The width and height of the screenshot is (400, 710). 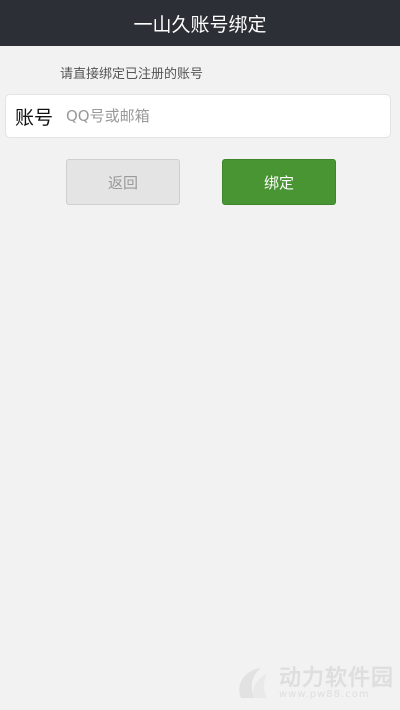 I want to click on watermark: 动力软件园 www.pw88.com, so click(x=313, y=684).